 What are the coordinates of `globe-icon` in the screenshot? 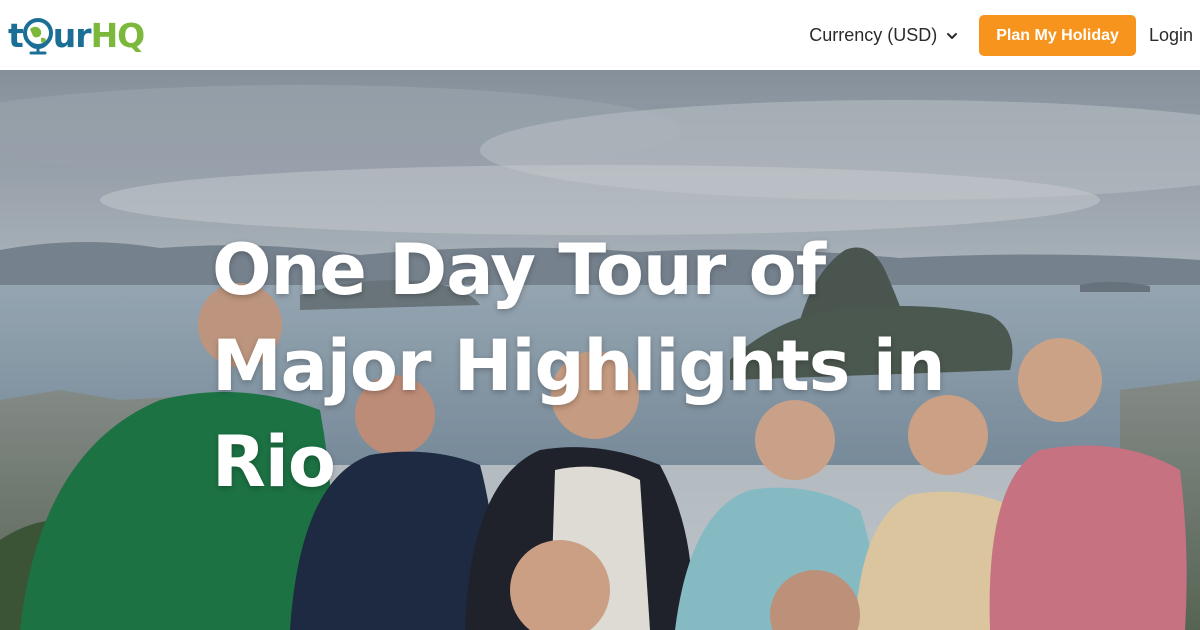 It's located at (37, 36).